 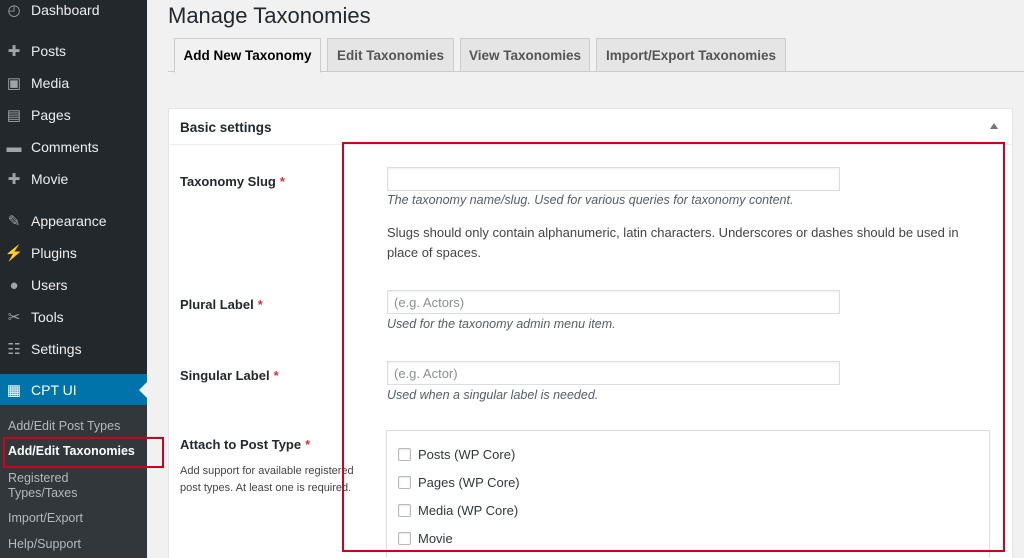 What do you see at coordinates (56, 349) in the screenshot?
I see `menu-label: Settings` at bounding box center [56, 349].